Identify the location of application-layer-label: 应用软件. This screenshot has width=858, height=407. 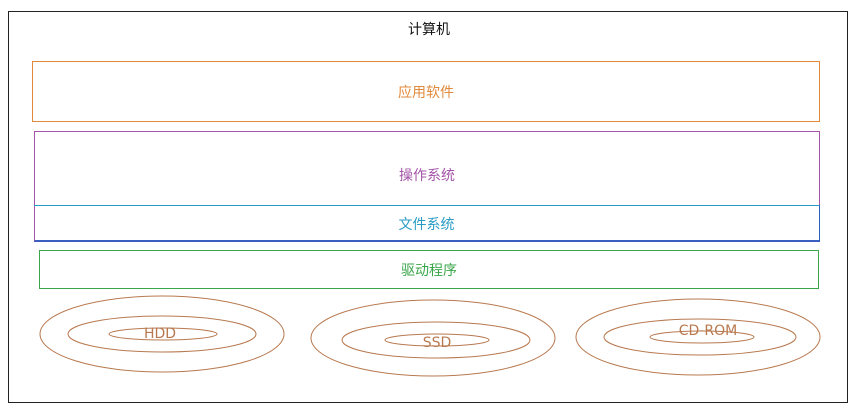
(426, 92).